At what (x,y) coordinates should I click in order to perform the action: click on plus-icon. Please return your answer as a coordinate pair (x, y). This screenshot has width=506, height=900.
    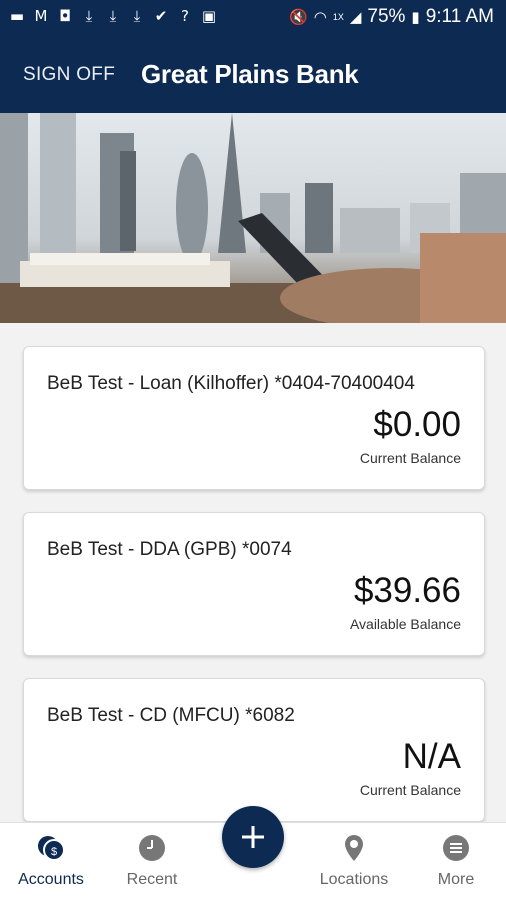
    Looking at the image, I should click on (253, 837).